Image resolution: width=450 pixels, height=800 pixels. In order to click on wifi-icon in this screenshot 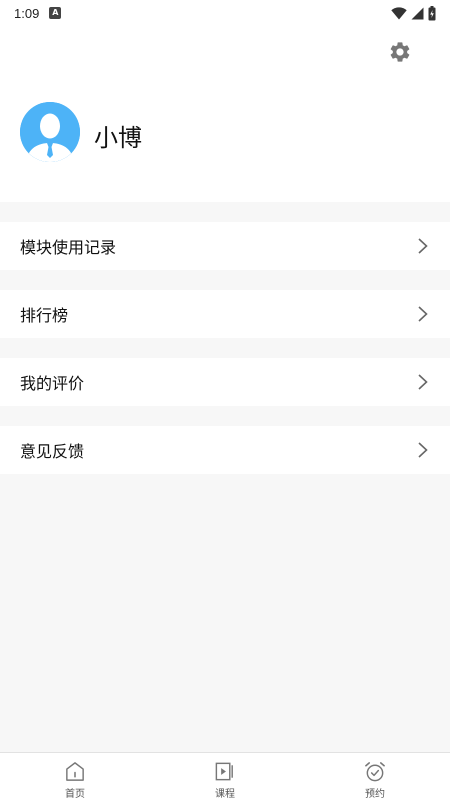, I will do `click(399, 12)`.